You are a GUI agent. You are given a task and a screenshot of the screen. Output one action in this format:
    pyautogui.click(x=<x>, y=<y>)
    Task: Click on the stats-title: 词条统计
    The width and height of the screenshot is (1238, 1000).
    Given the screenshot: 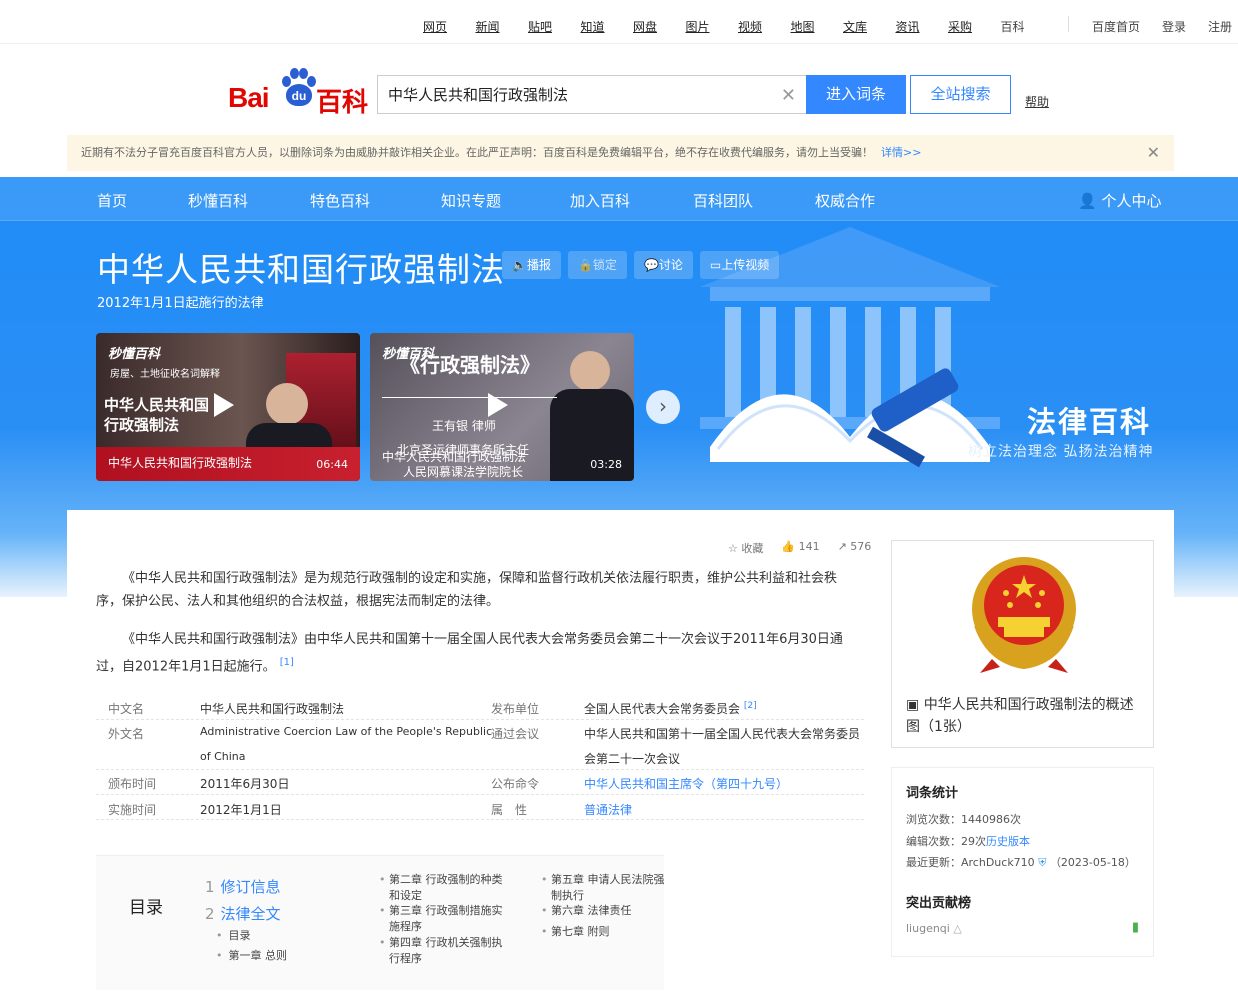 What is the action you would take?
    pyautogui.click(x=932, y=793)
    